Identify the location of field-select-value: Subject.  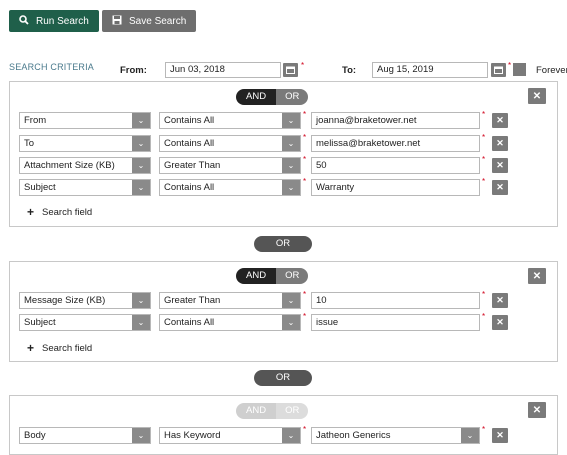
(40, 322).